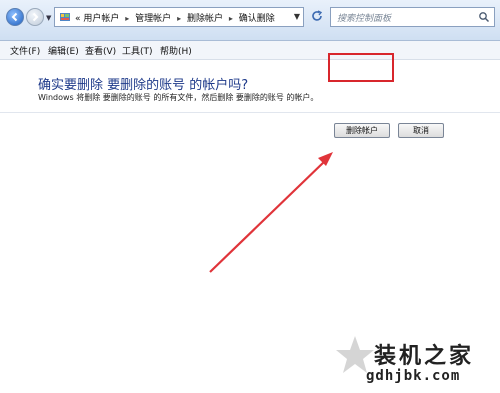  Describe the element at coordinates (137, 50) in the screenshot. I see `menu-tools: 工具(T)` at that location.